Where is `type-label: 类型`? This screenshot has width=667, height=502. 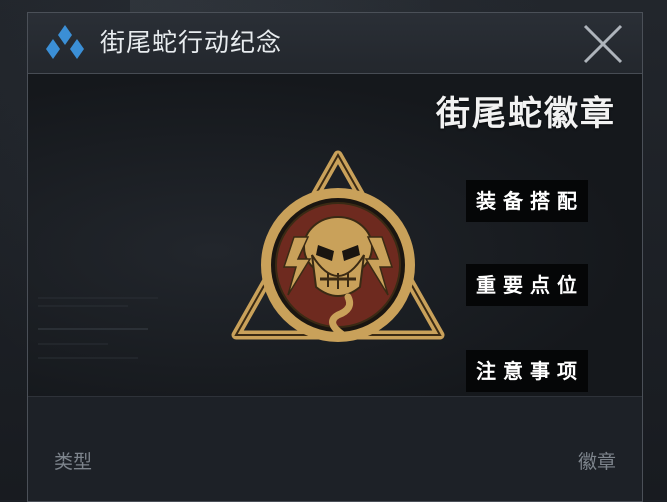
type-label: 类型 is located at coordinates (73, 462).